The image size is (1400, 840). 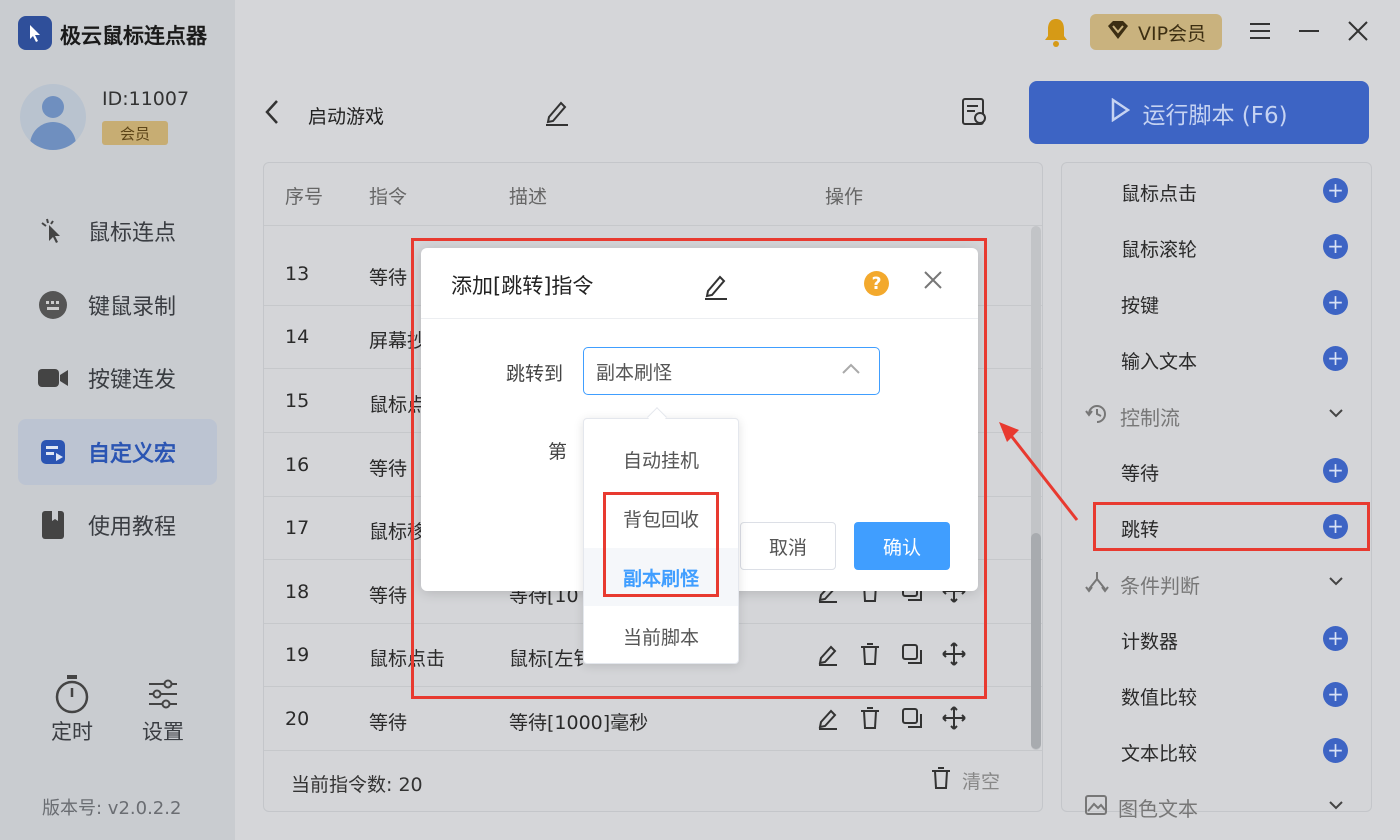 I want to click on nav-label: 自定义宏, so click(x=132, y=454).